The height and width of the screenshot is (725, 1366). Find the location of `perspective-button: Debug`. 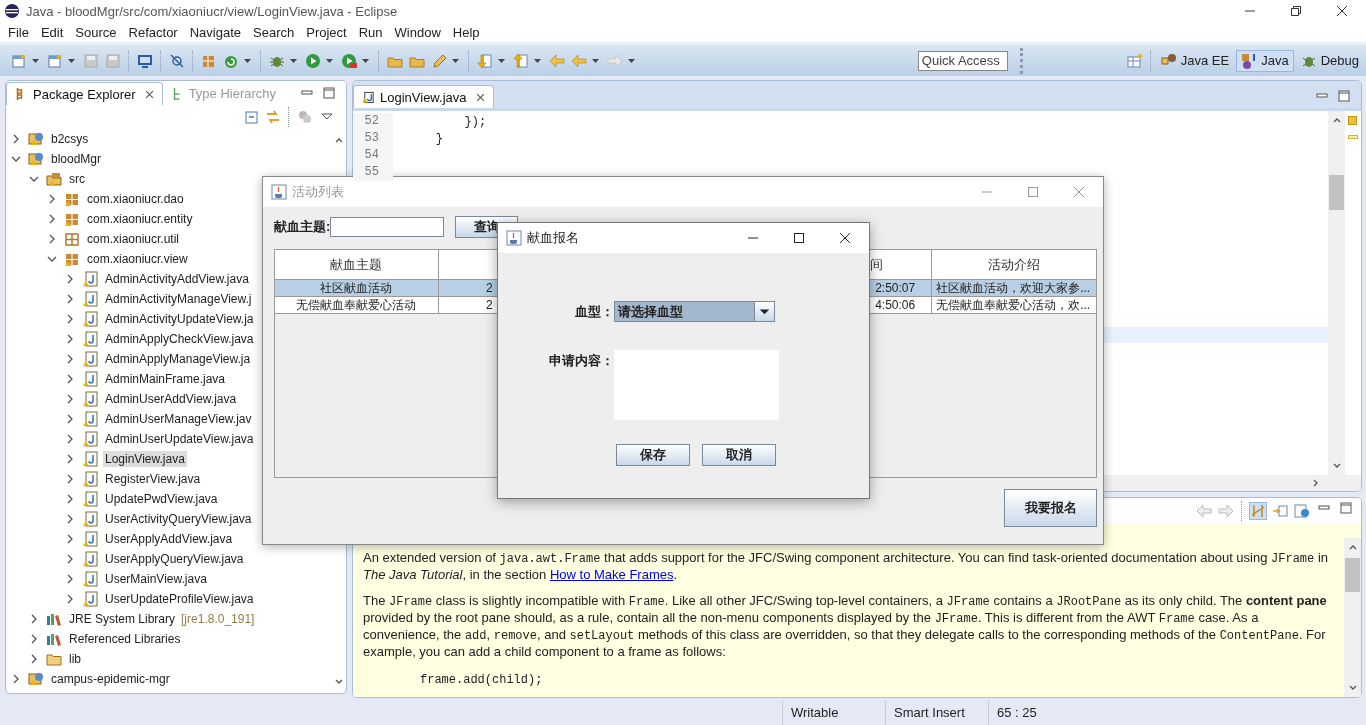

perspective-button: Debug is located at coordinates (1329, 60).